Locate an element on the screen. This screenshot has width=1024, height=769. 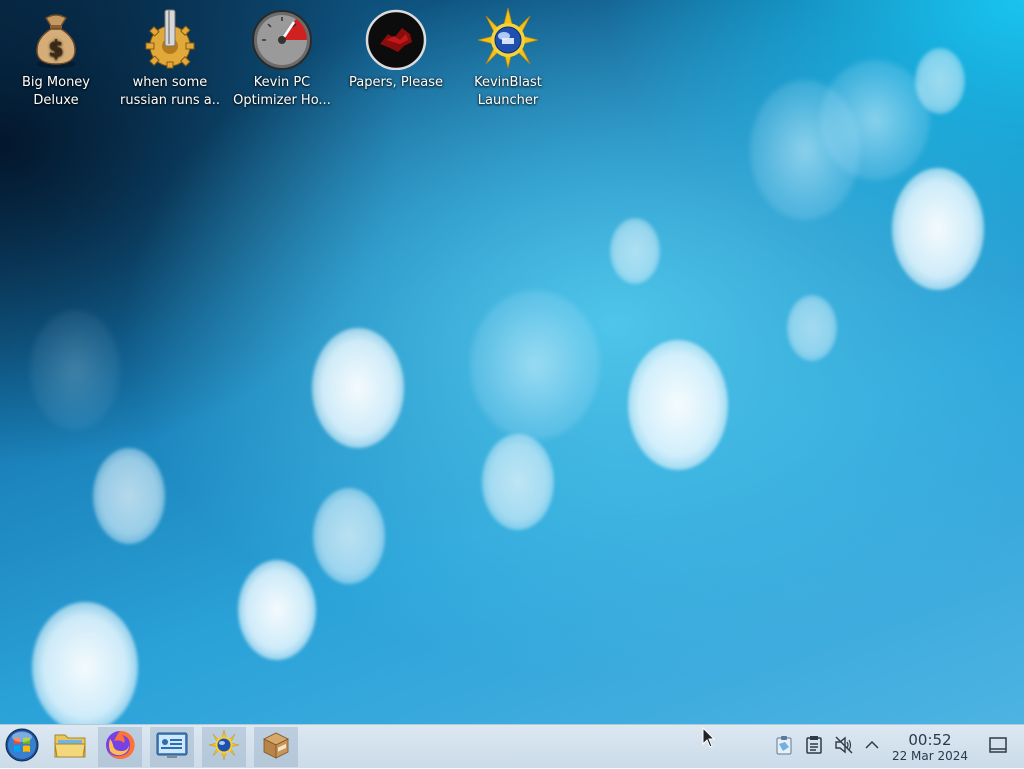
gear-icon is located at coordinates (170, 38).